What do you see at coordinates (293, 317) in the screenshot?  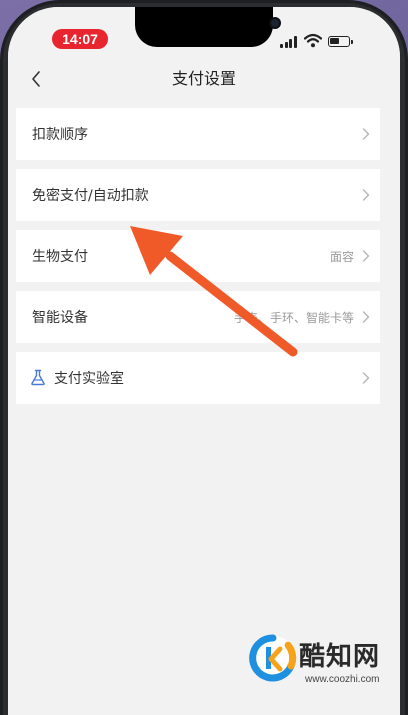 I see `row-value: 手表、手环、智能卡等` at bounding box center [293, 317].